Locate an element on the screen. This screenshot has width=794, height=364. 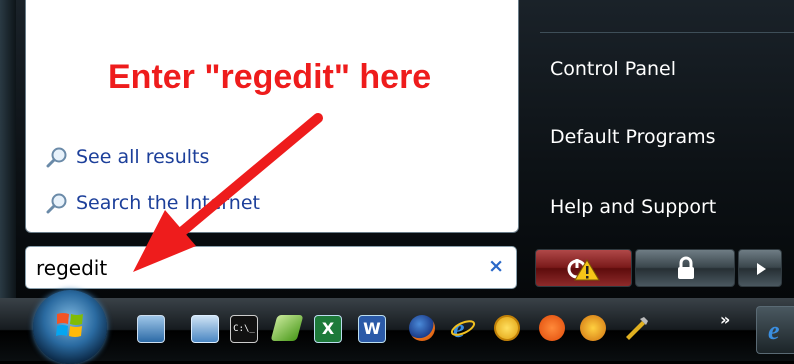
power-icon is located at coordinates (583, 270).